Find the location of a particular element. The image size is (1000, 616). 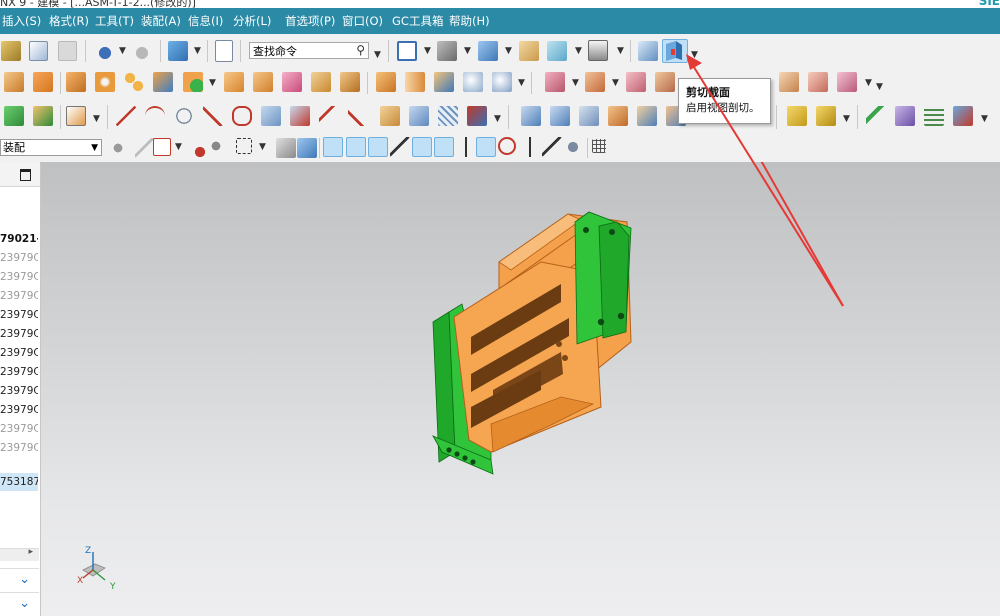

arc-icon is located at coordinates (155, 116).